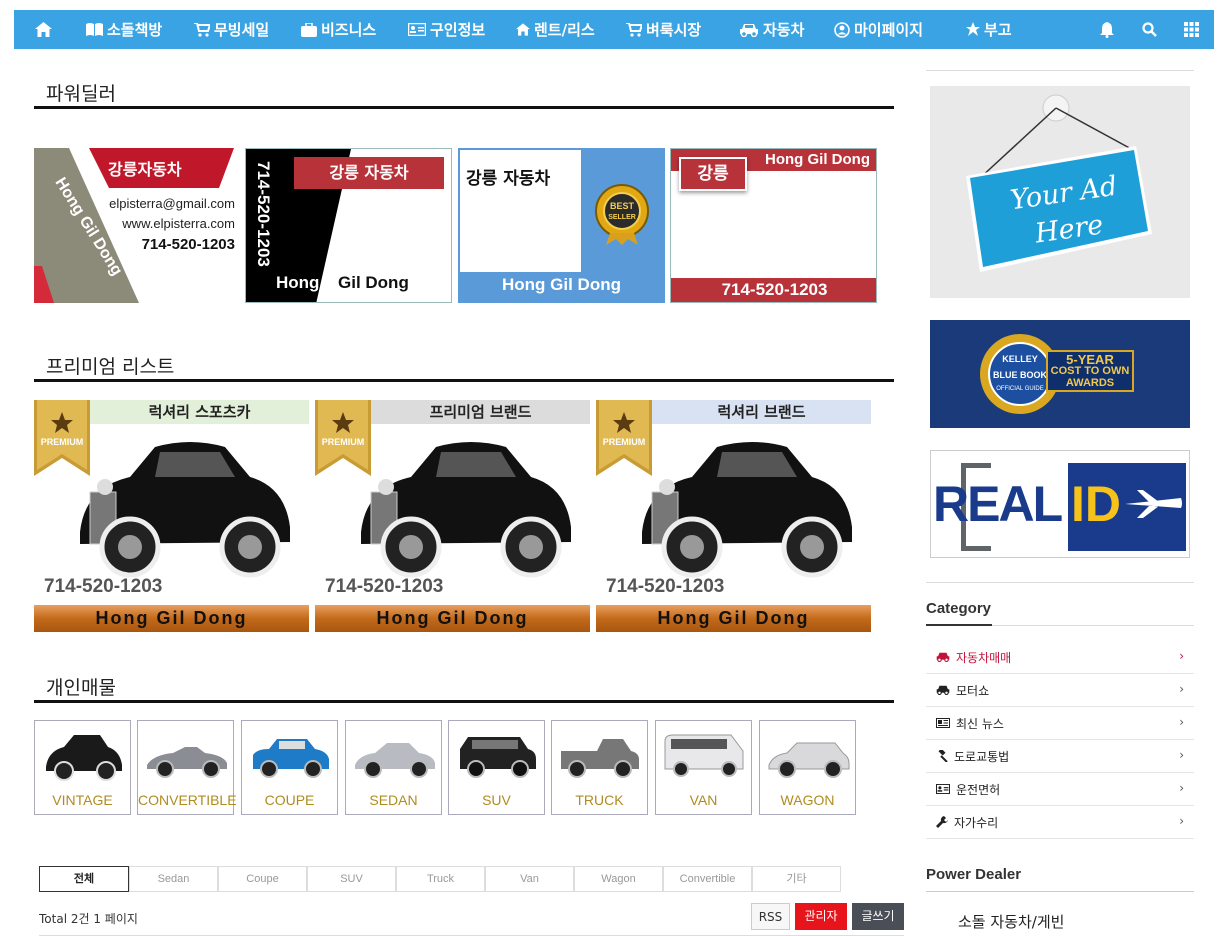 The height and width of the screenshot is (936, 1219). Describe the element at coordinates (770, 916) in the screenshot. I see `rss-button: RSS` at that location.